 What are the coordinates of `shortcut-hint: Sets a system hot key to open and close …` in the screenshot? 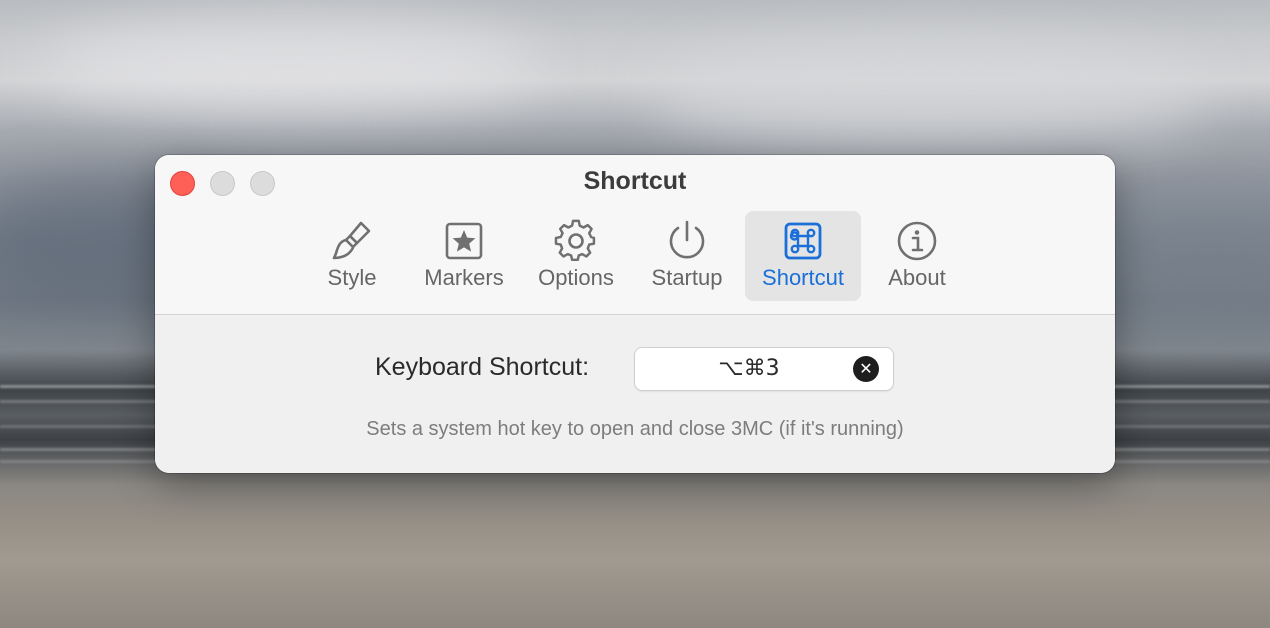 It's located at (635, 429).